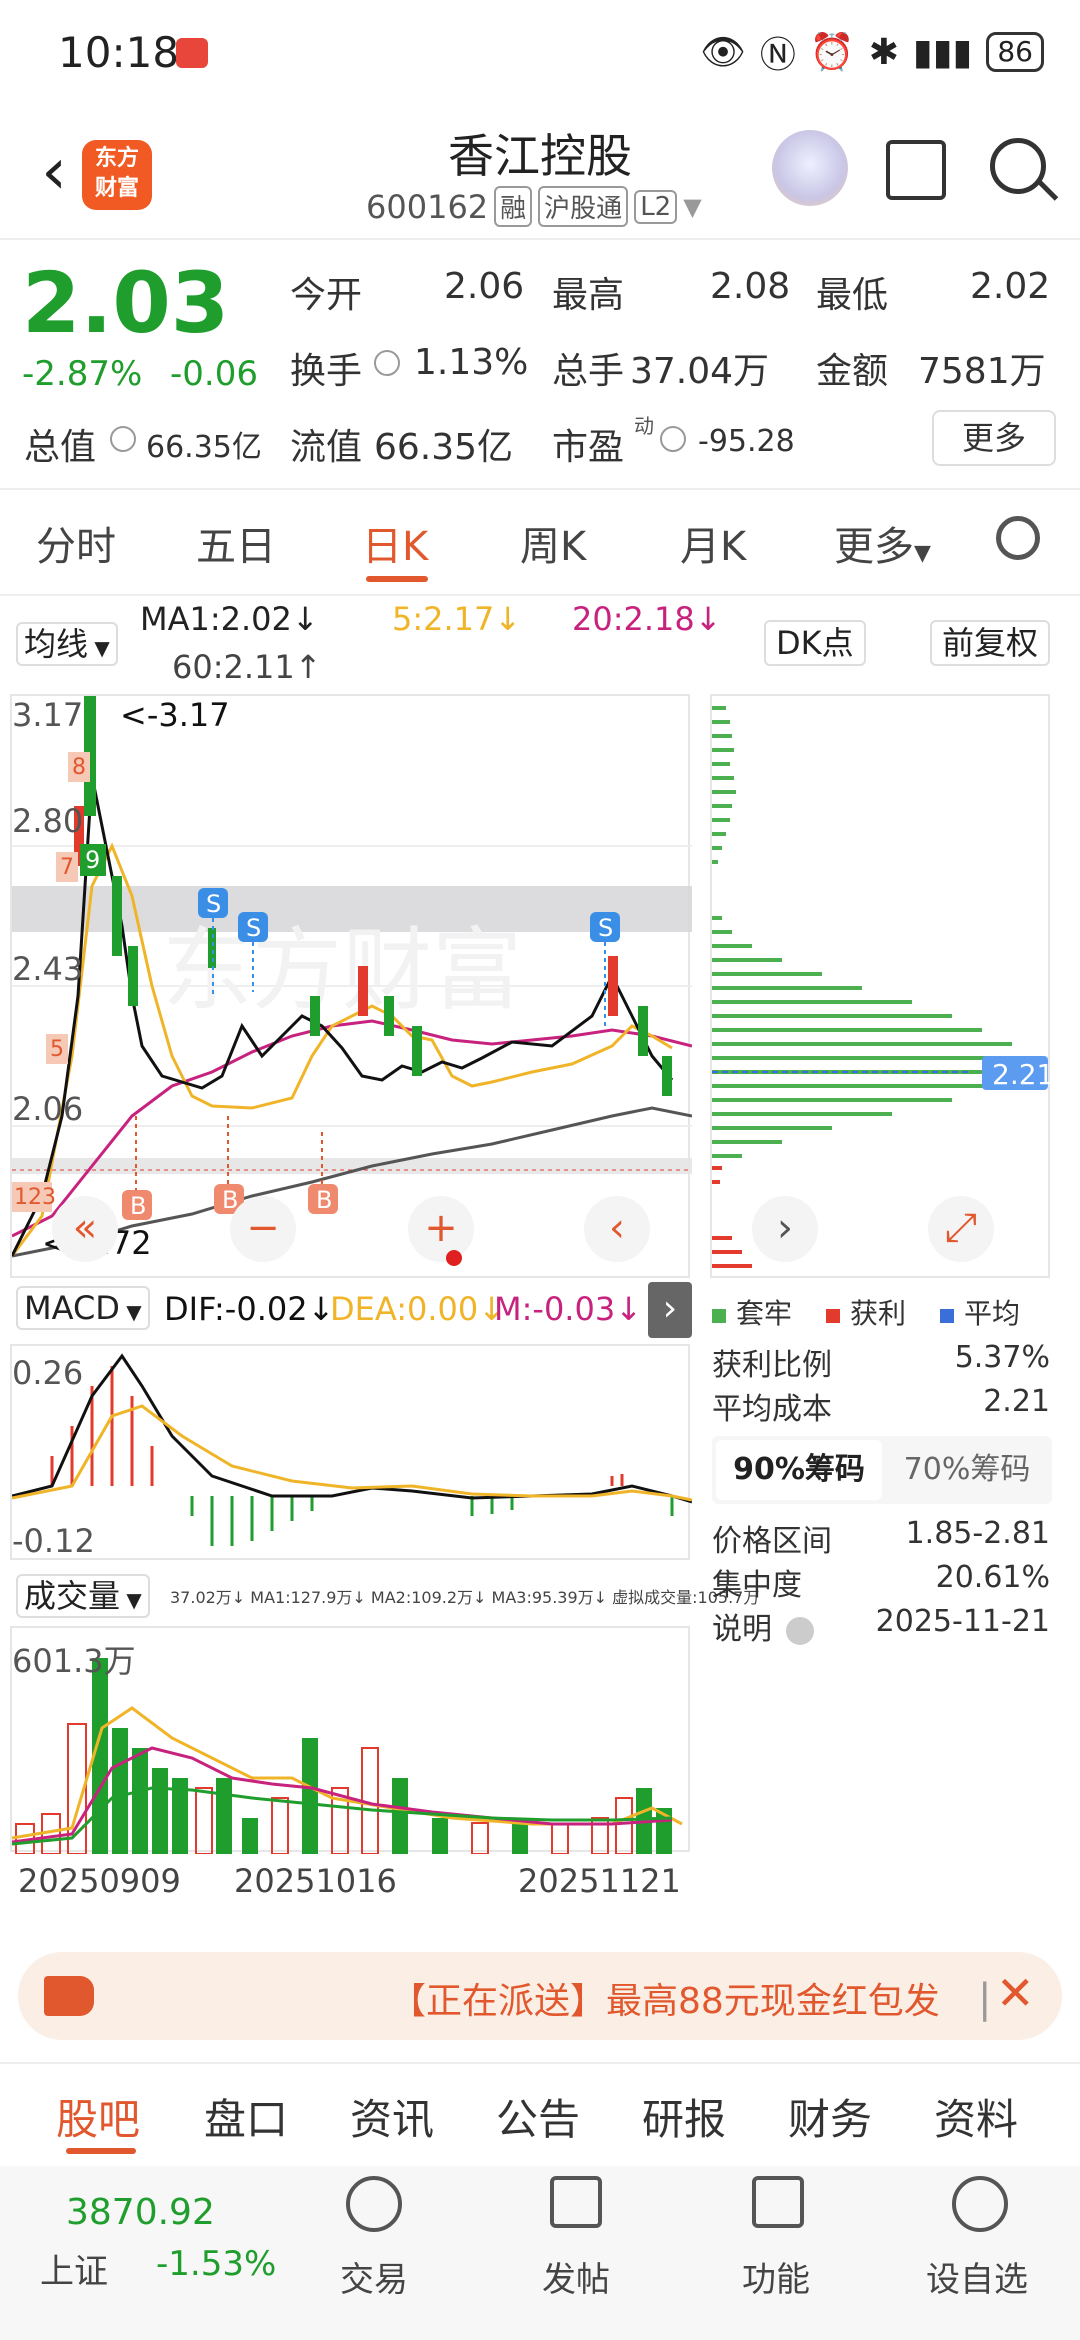 This screenshot has height=2340, width=1080. Describe the element at coordinates (764, 1313) in the screenshot. I see `legend-label: 套牢` at that location.